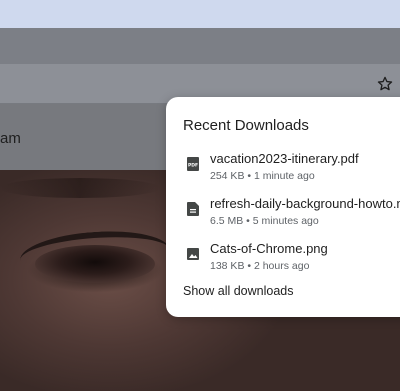  What do you see at coordinates (264, 221) in the screenshot?
I see `download-item-meta: 6.5 MB • 5 minutes ago` at bounding box center [264, 221].